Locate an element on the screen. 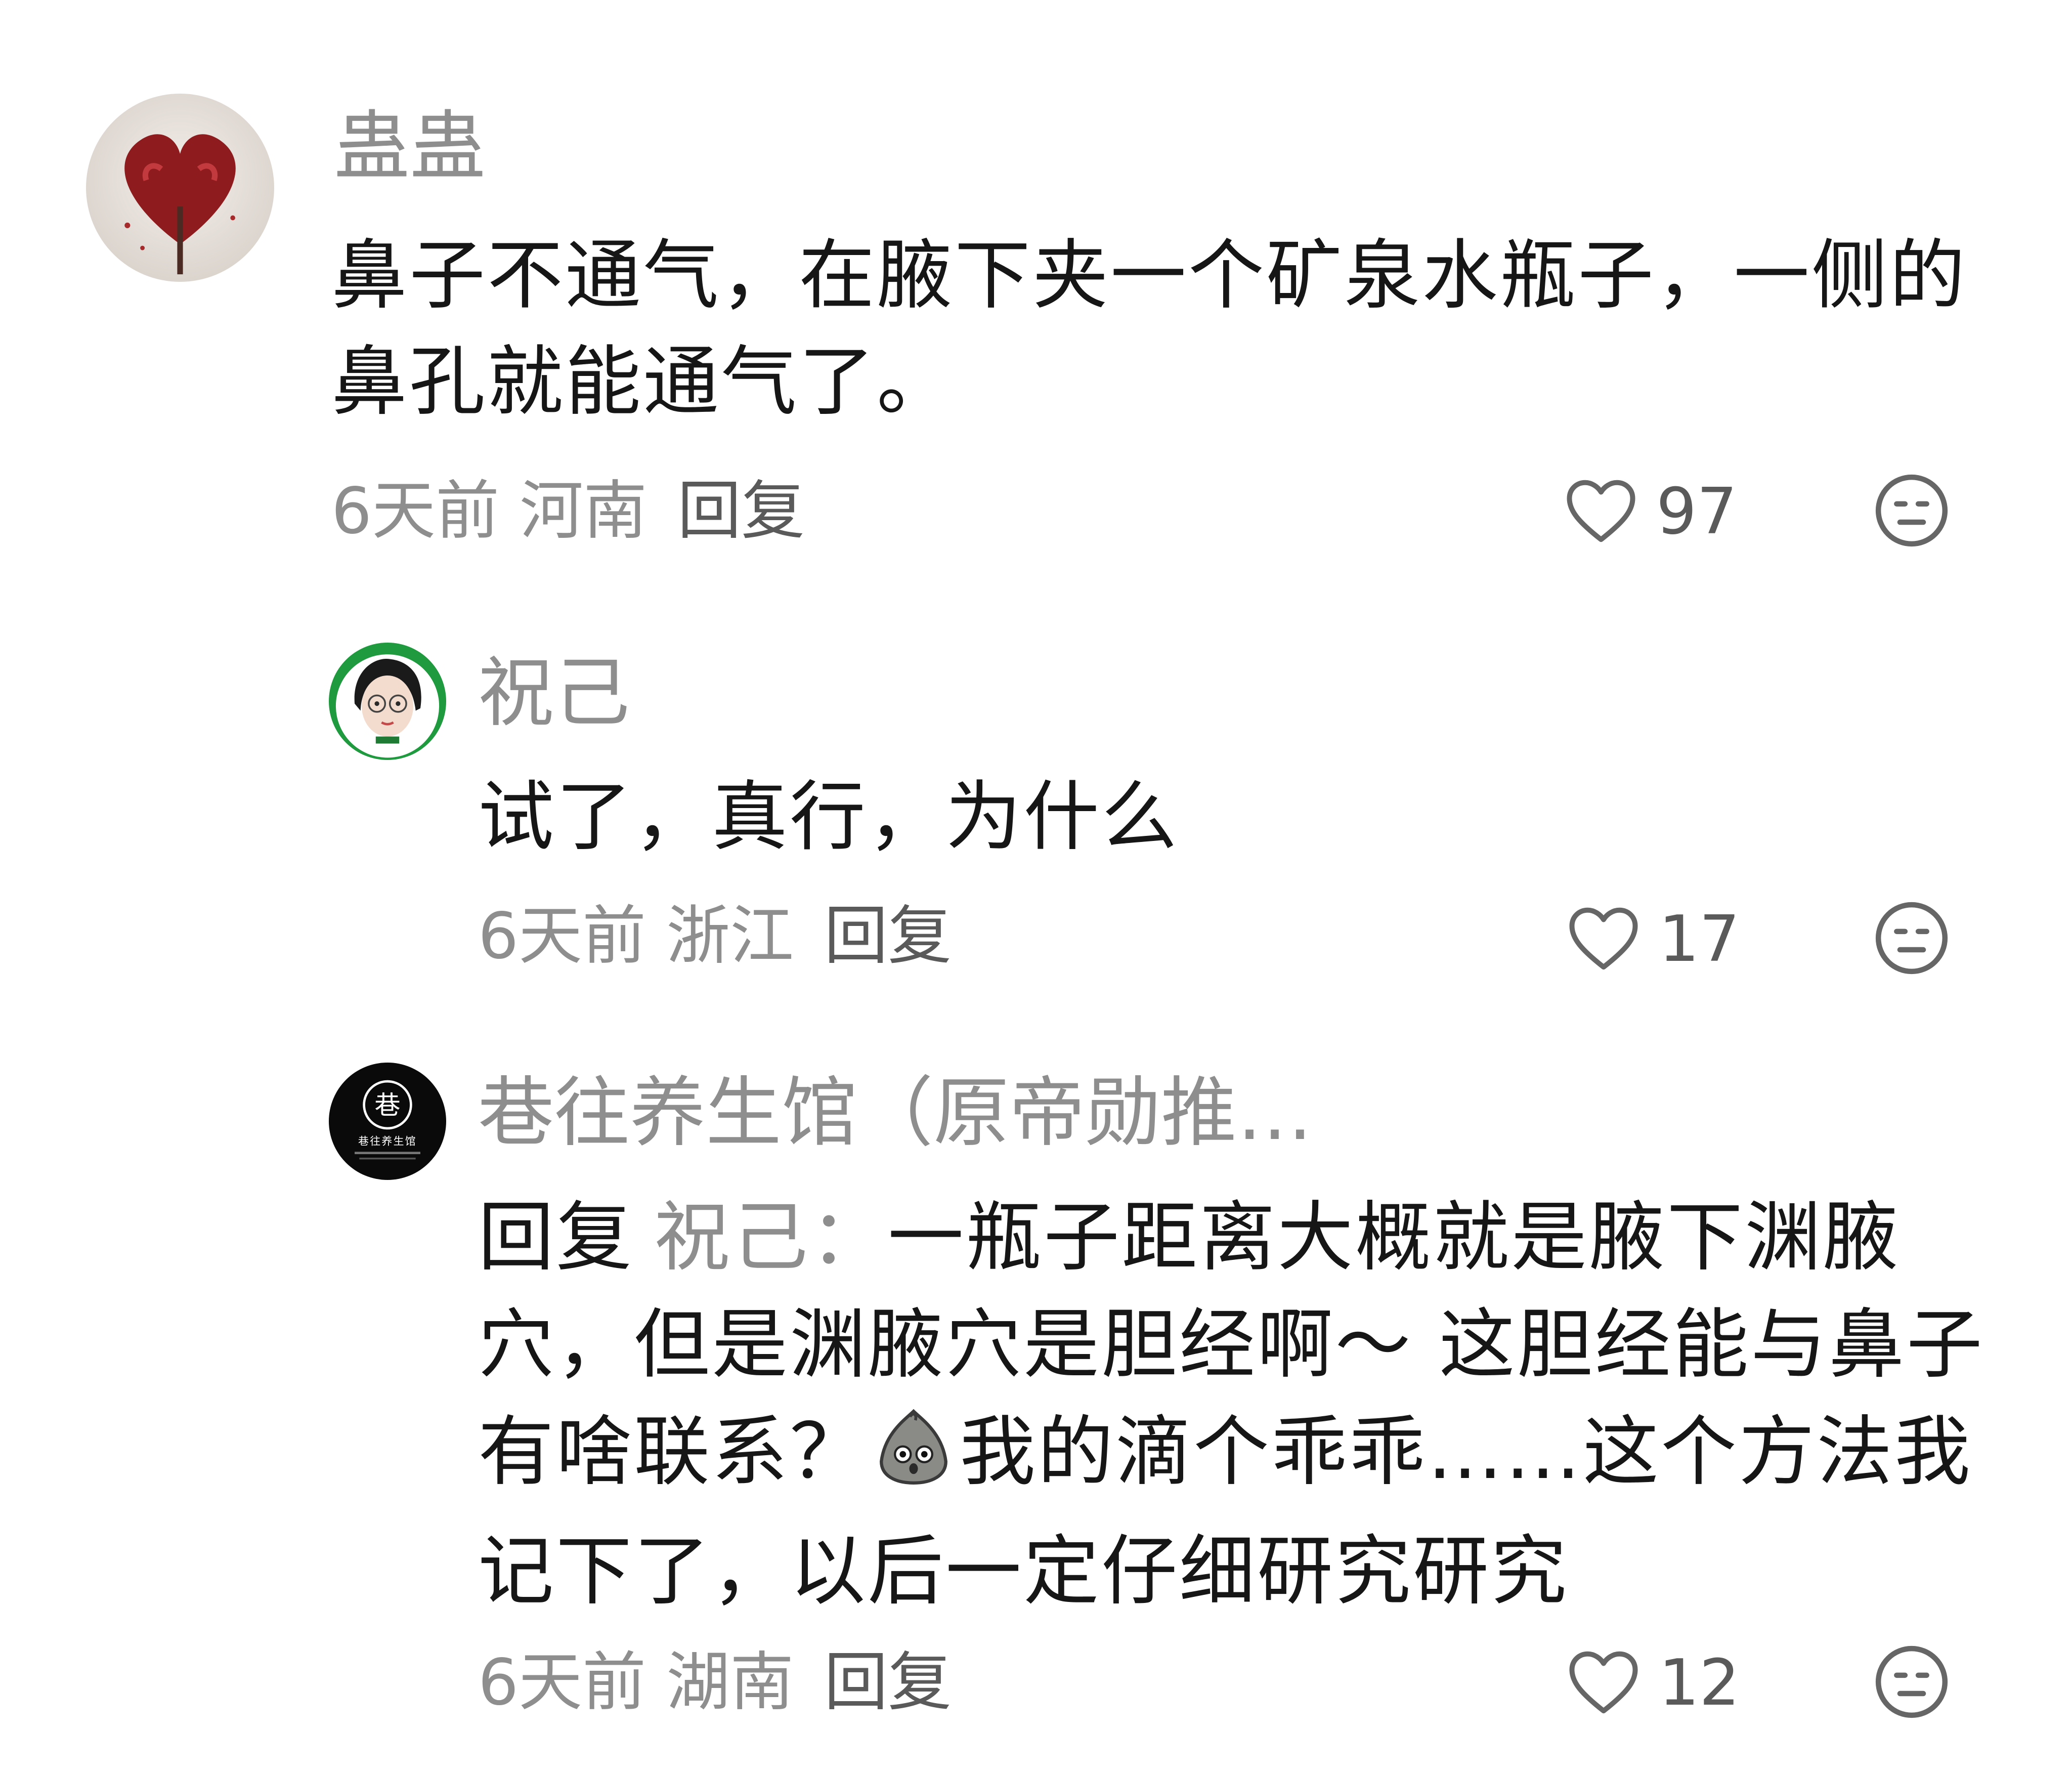  svg-text: 巷往养生馆 is located at coordinates (387, 1141).